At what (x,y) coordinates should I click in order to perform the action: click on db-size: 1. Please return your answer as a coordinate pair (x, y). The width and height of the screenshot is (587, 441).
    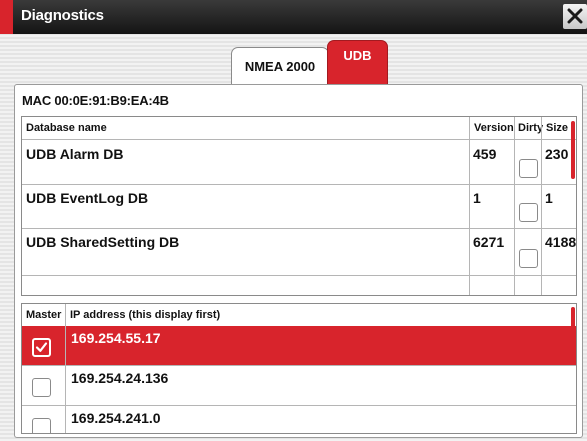
    Looking at the image, I should click on (549, 198).